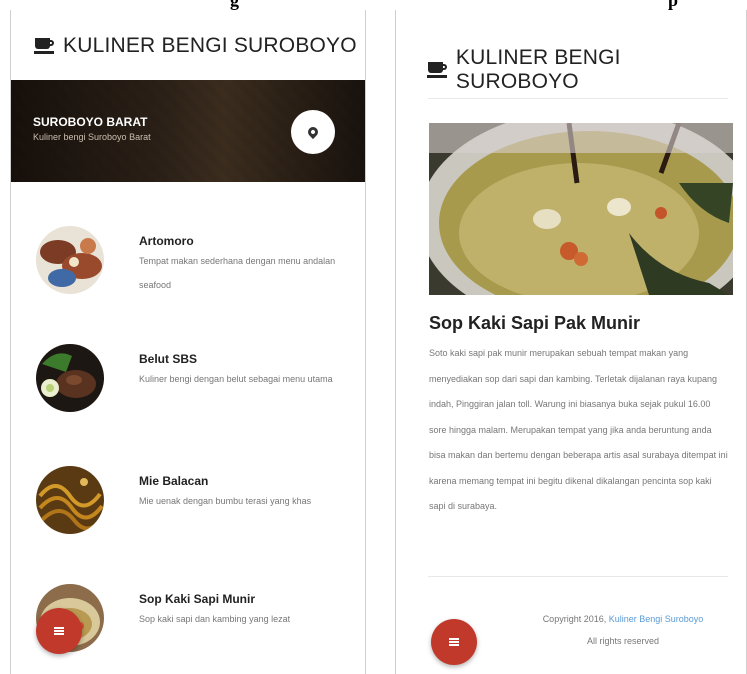 The image size is (747, 674). I want to click on site-link: Kuliner Bengi Suroboyo, so click(656, 619).